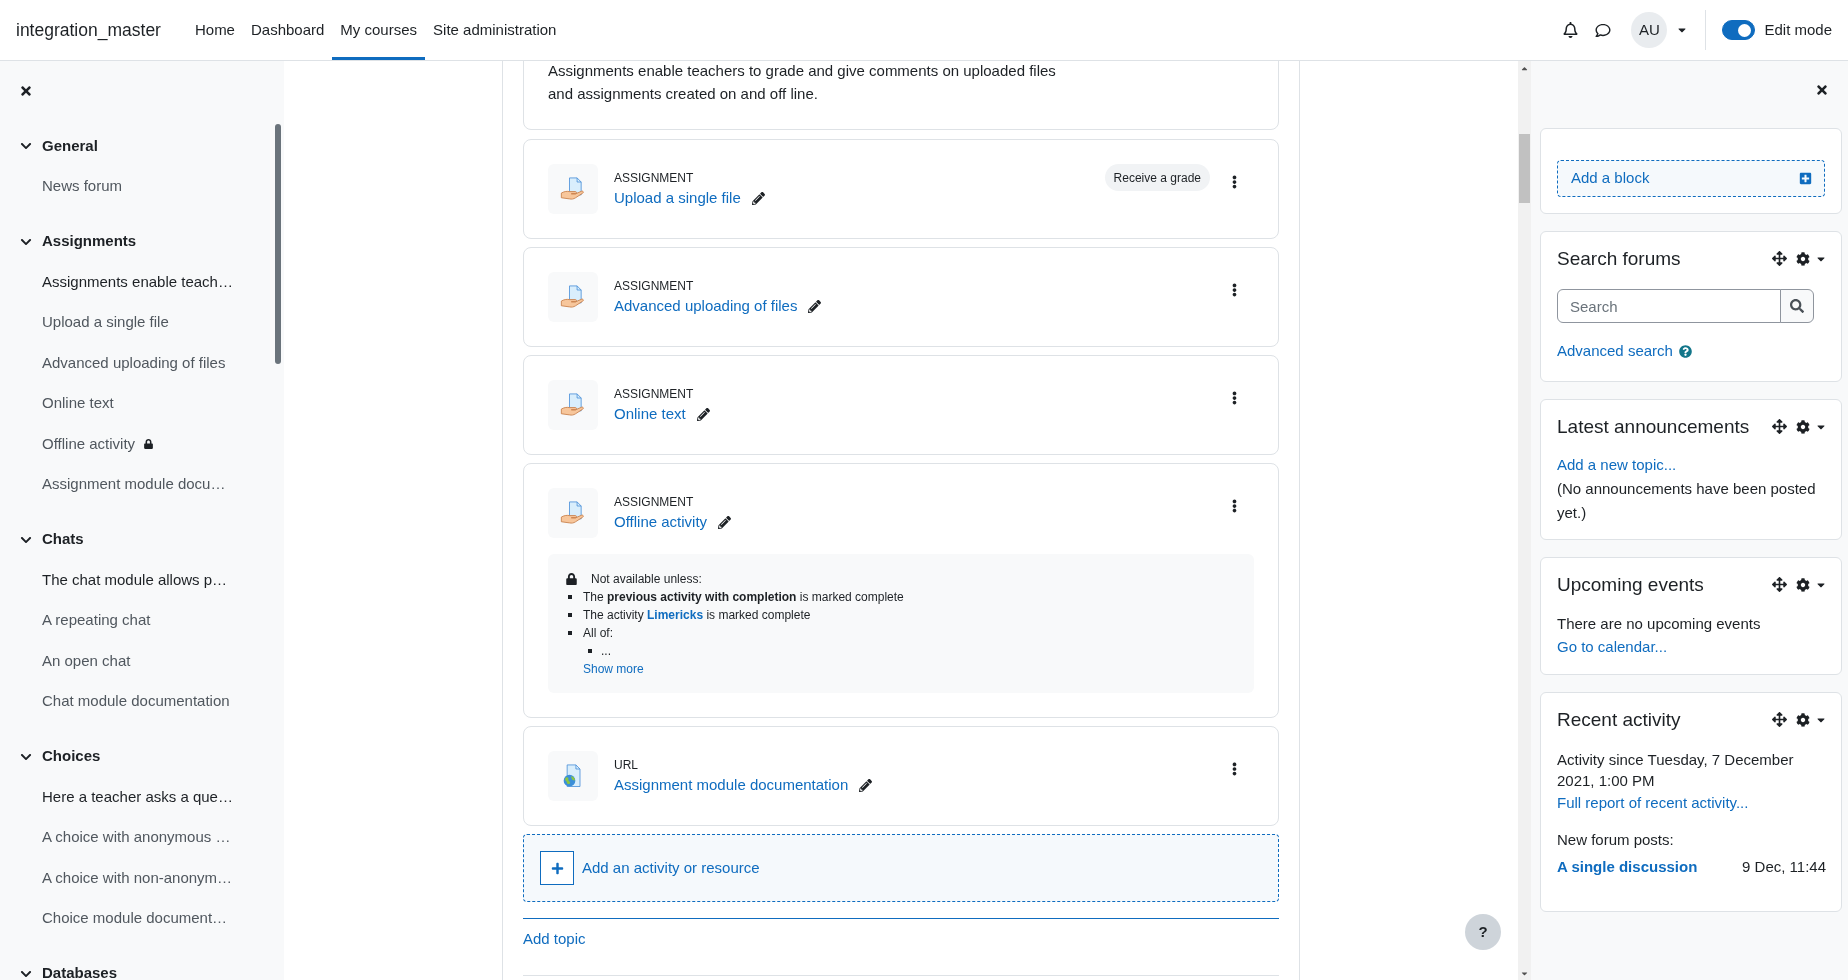  Describe the element at coordinates (1649, 30) in the screenshot. I see `user-avatar: AU` at that location.